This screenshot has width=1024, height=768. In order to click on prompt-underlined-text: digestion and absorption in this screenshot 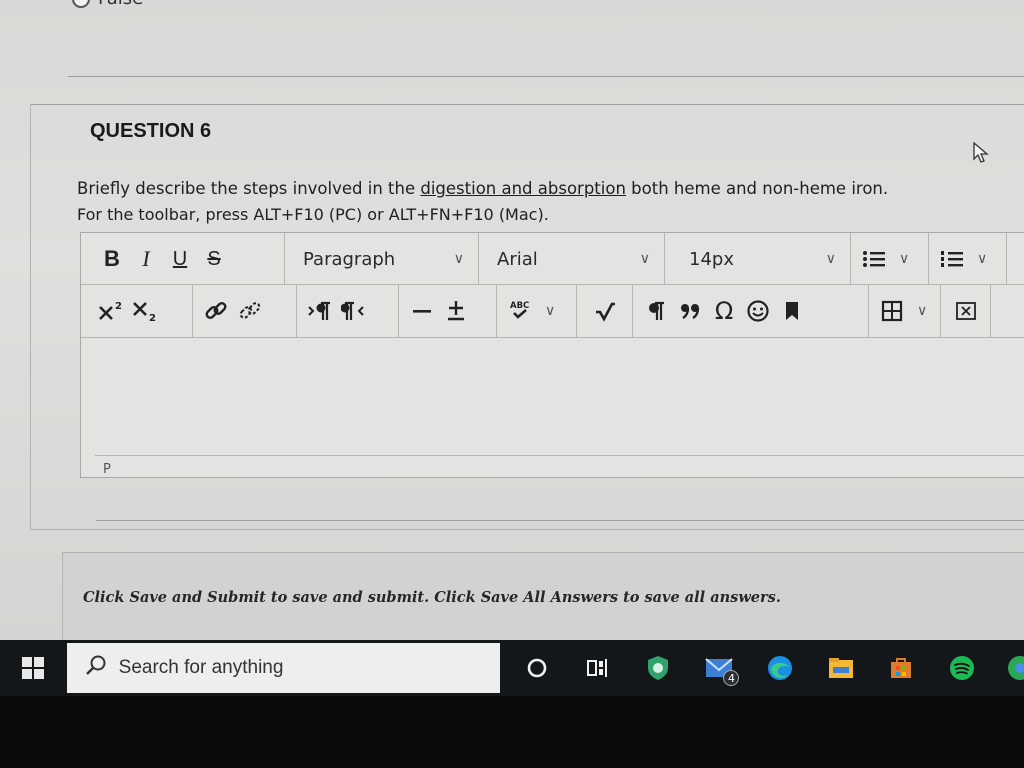, I will do `click(523, 188)`.